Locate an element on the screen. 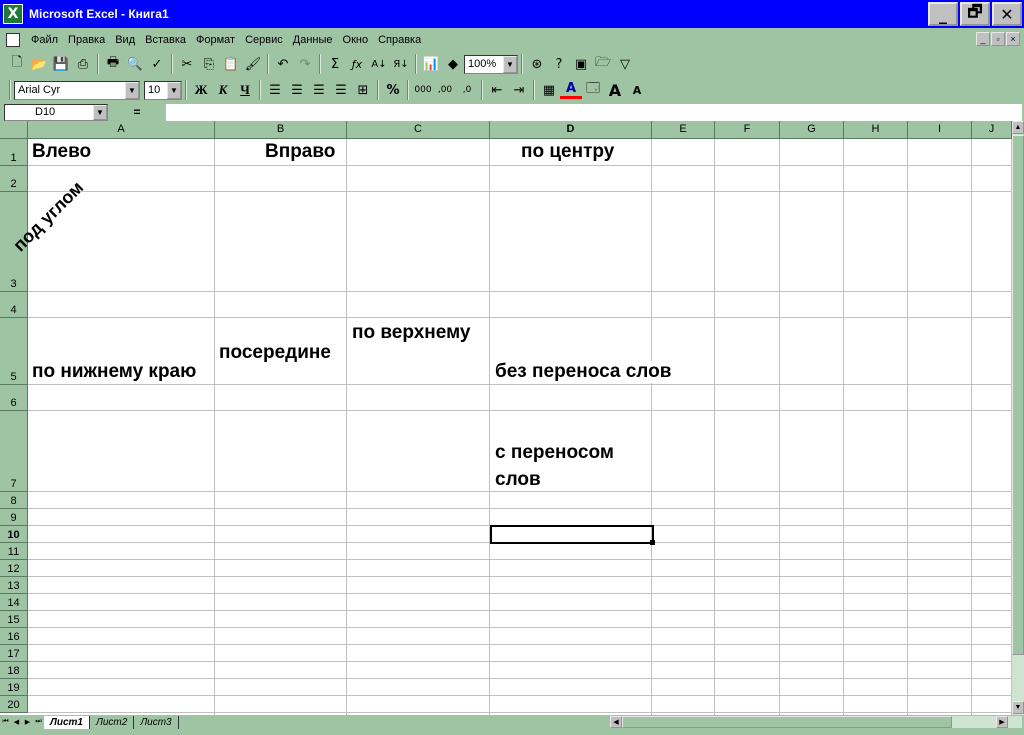 Image resolution: width=1024 pixels, height=735 pixels. row-header-15: 15 is located at coordinates (14, 619).